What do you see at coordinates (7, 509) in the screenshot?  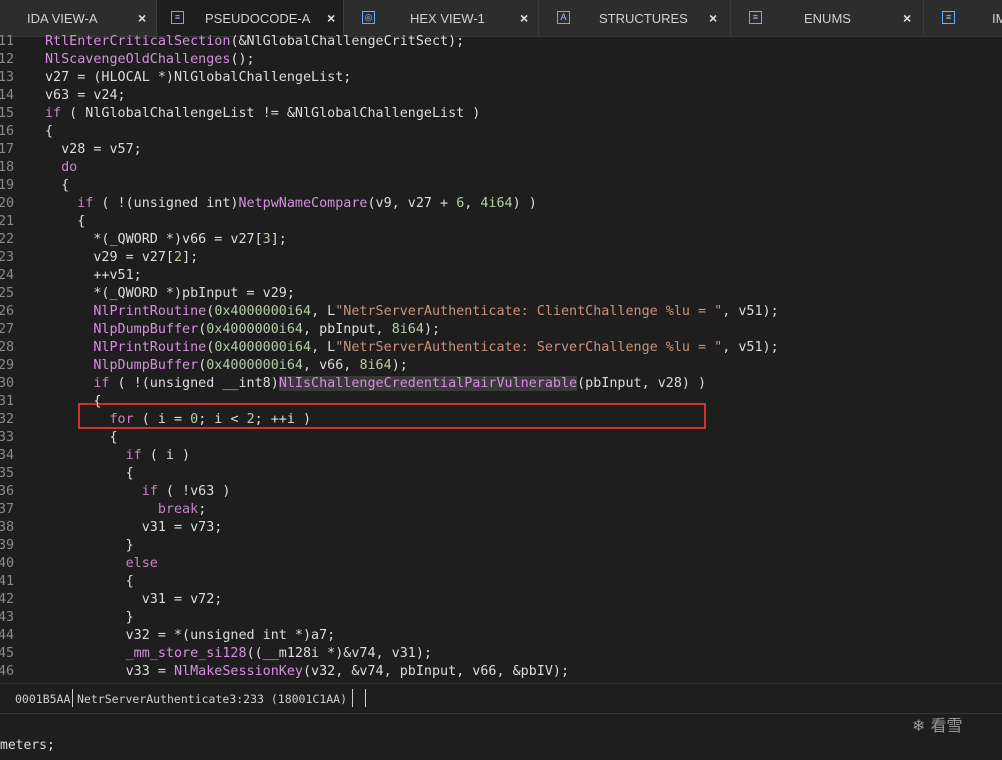 I see `line-number: 37` at bounding box center [7, 509].